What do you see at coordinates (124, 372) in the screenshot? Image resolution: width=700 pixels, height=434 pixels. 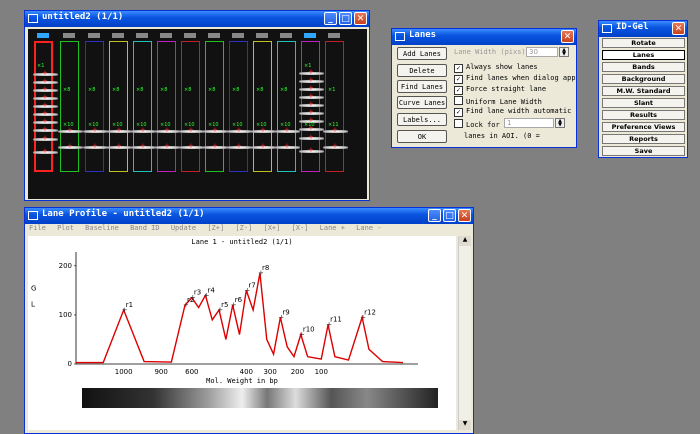 I see `x-tick-label: 1000` at bounding box center [124, 372].